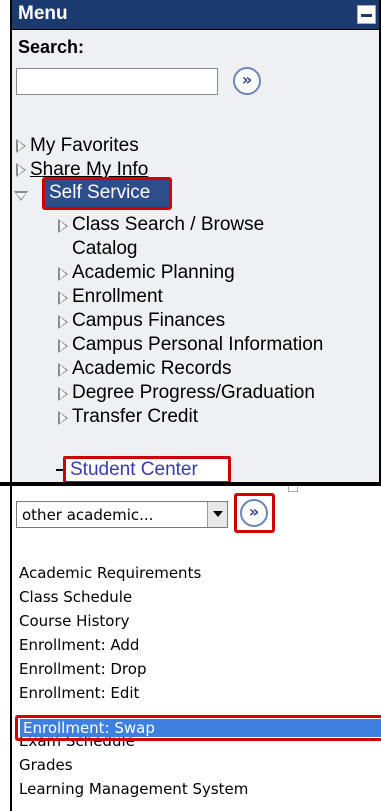  Describe the element at coordinates (193, 393) in the screenshot. I see `menu-item-degree-progress: Degree Progress/Graduation` at that location.